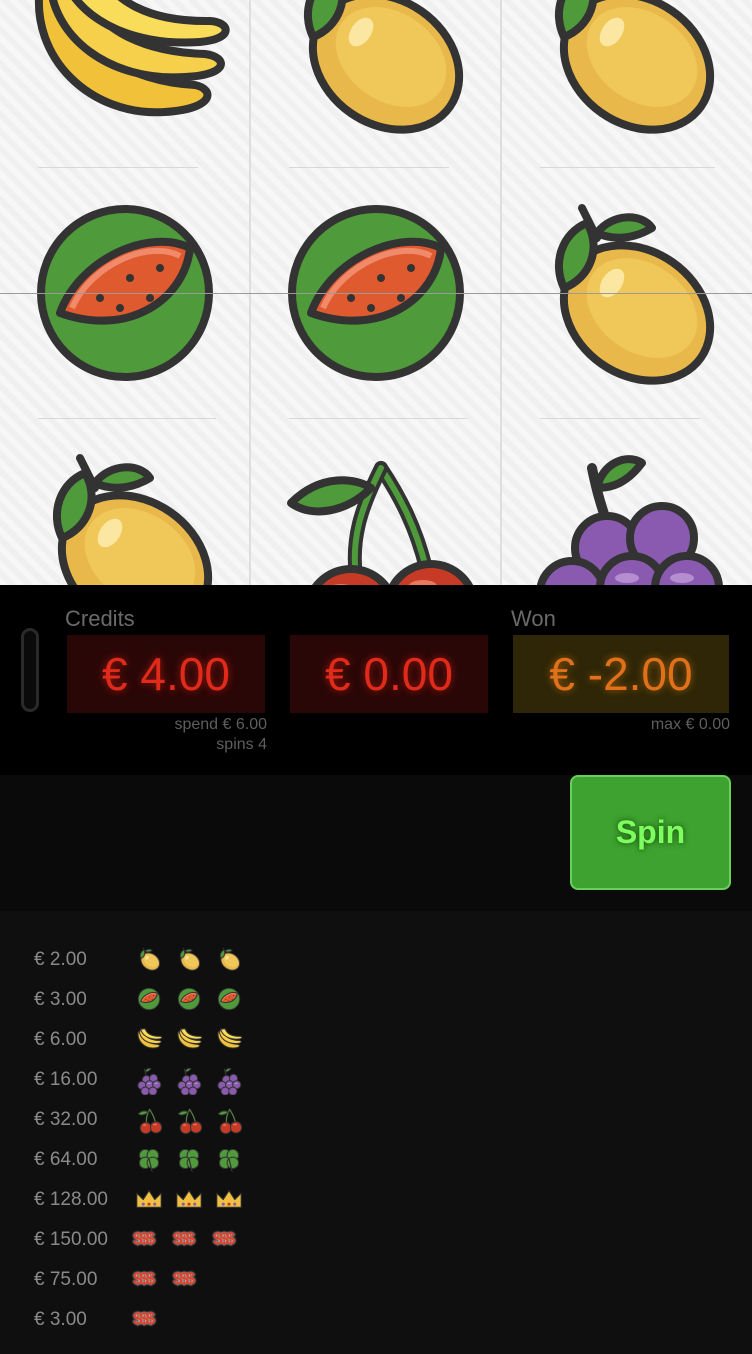 The height and width of the screenshot is (1354, 752). I want to click on paytable-row: € 75.00 $$$ $$$, so click(376, 1283).